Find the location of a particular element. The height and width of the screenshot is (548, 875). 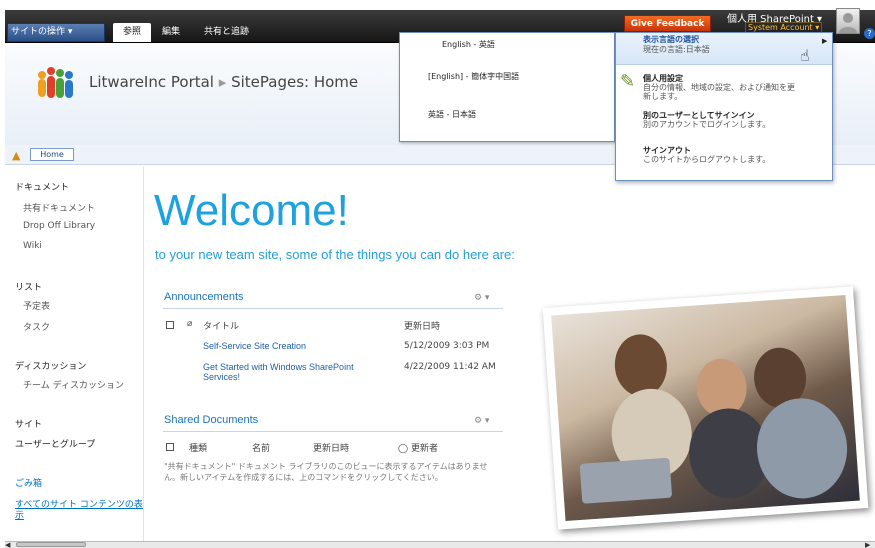

shared-docs-menu-gear-icon: ⚙ ▾ is located at coordinates (481, 421).